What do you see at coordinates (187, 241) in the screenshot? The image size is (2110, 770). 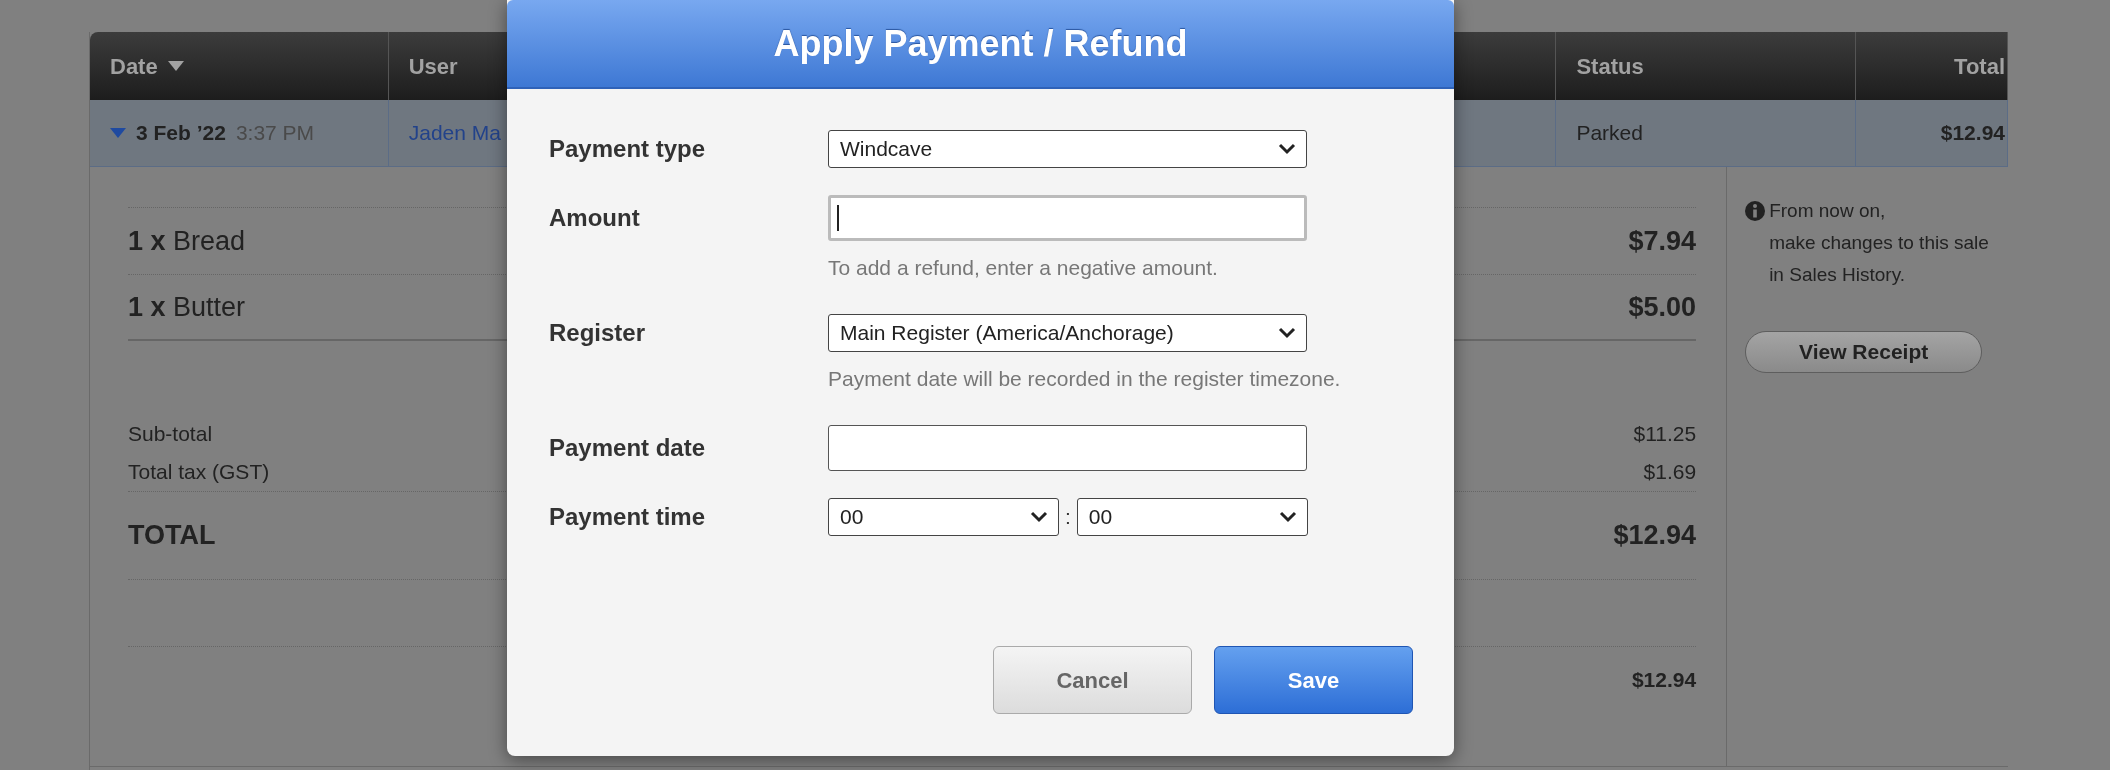 I see `item-name: 1 x Bread` at bounding box center [187, 241].